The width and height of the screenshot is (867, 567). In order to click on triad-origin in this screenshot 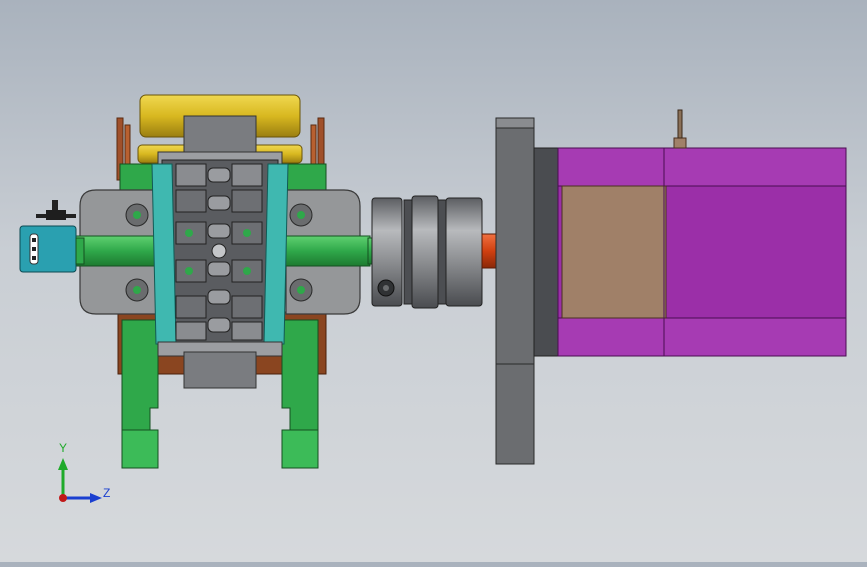, I will do `click(63, 498)`.